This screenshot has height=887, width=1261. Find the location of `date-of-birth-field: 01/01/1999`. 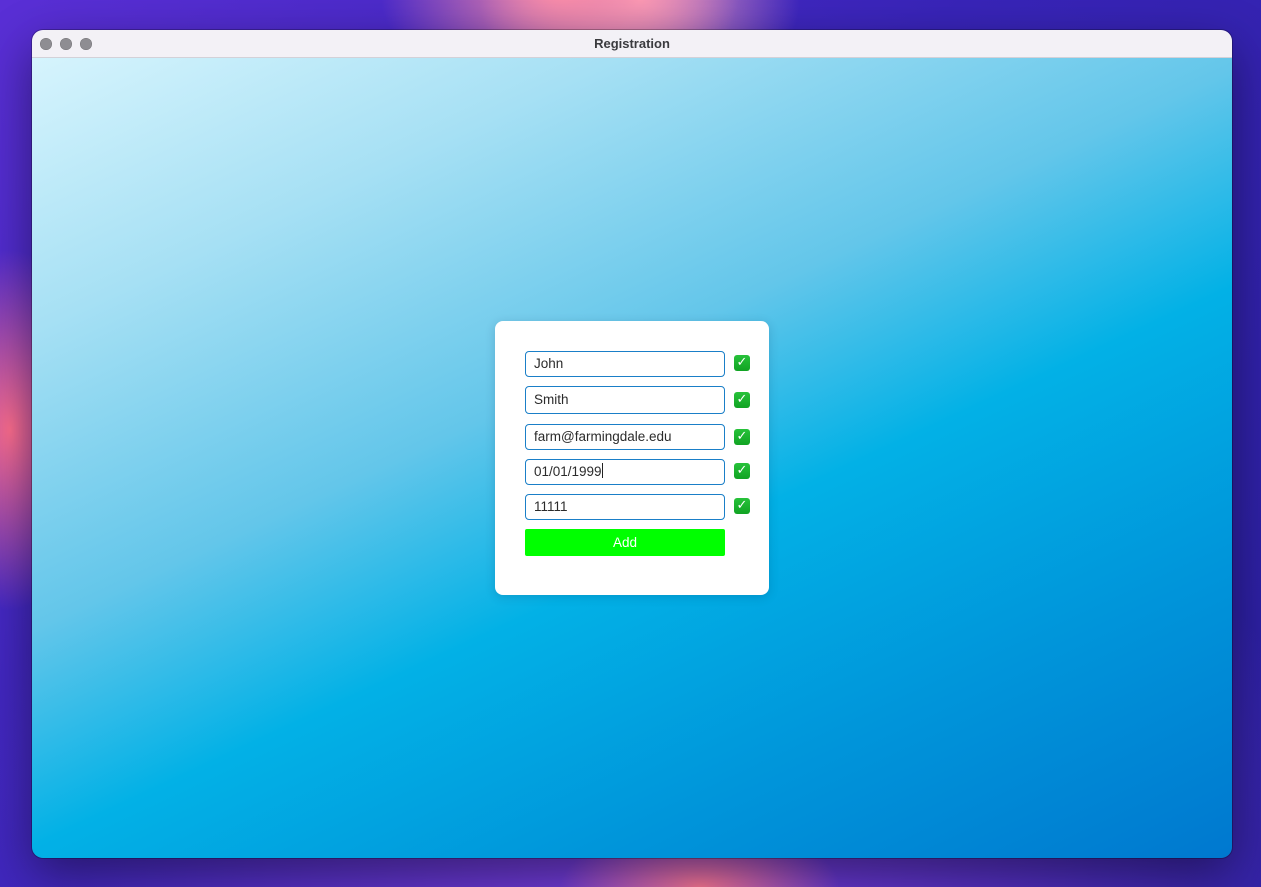

date-of-birth-field: 01/01/1999 is located at coordinates (625, 472).